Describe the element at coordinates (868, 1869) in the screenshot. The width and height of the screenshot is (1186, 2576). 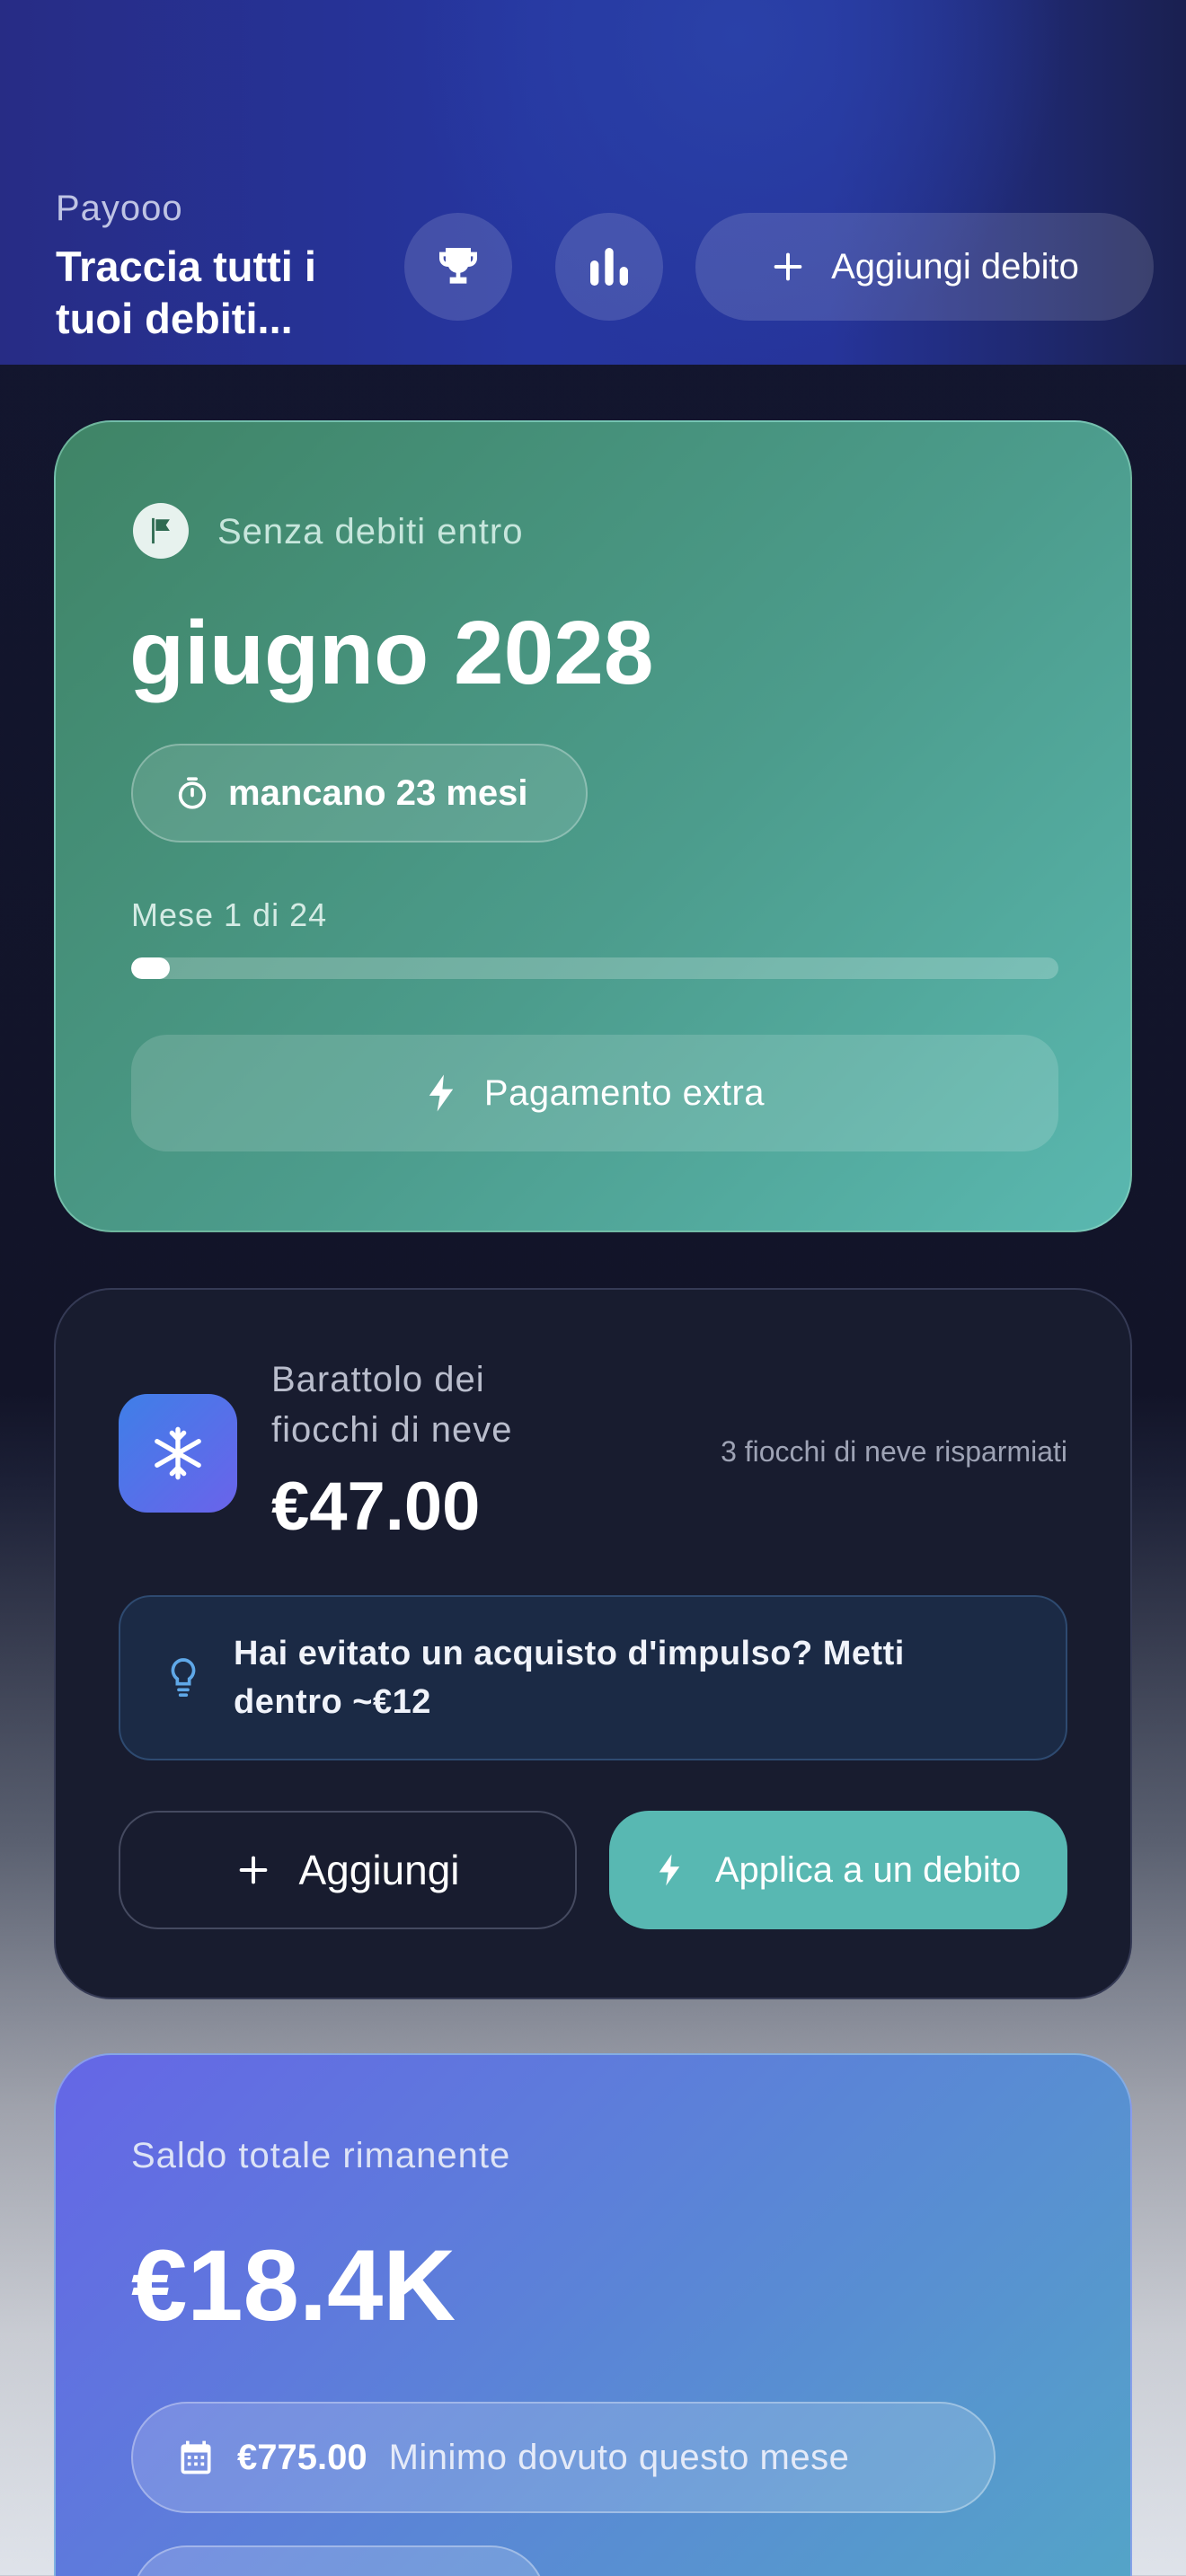
I see `apply-label: Applica a un debito` at that location.